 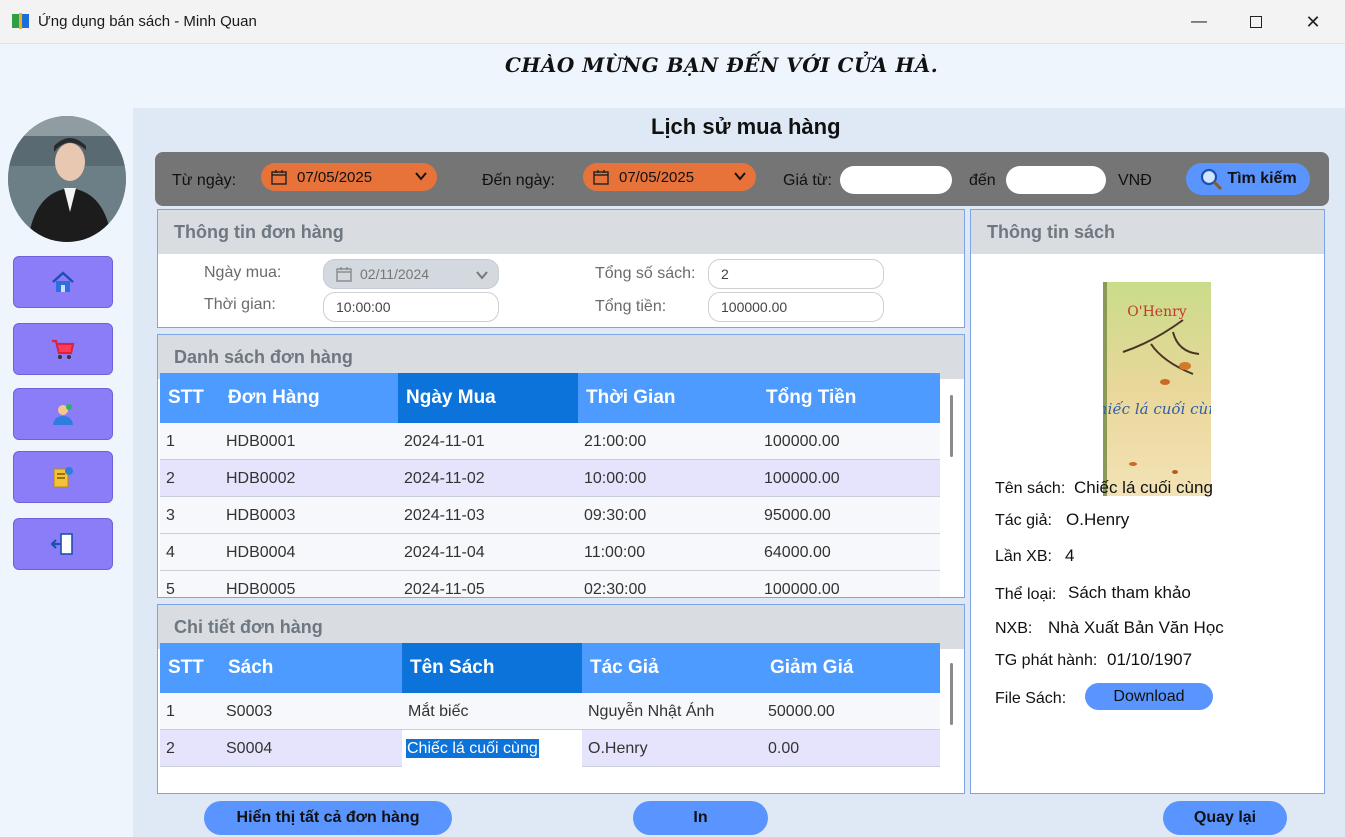 I want to click on order-details-title: Chi tiết đơn hàng, so click(x=248, y=627).